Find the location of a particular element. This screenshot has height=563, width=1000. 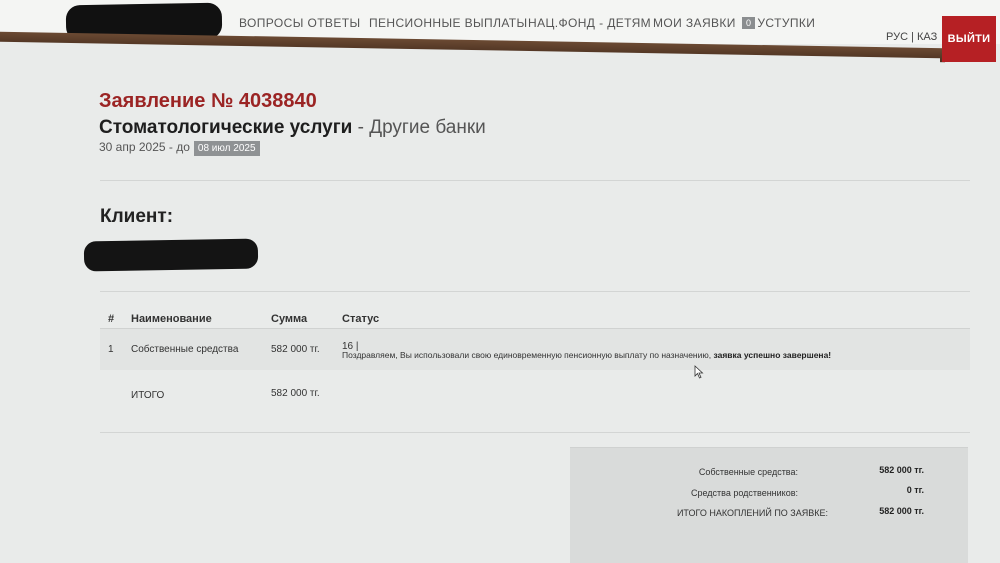

nav-concessions: 0 УСТУПКИ is located at coordinates (778, 23).